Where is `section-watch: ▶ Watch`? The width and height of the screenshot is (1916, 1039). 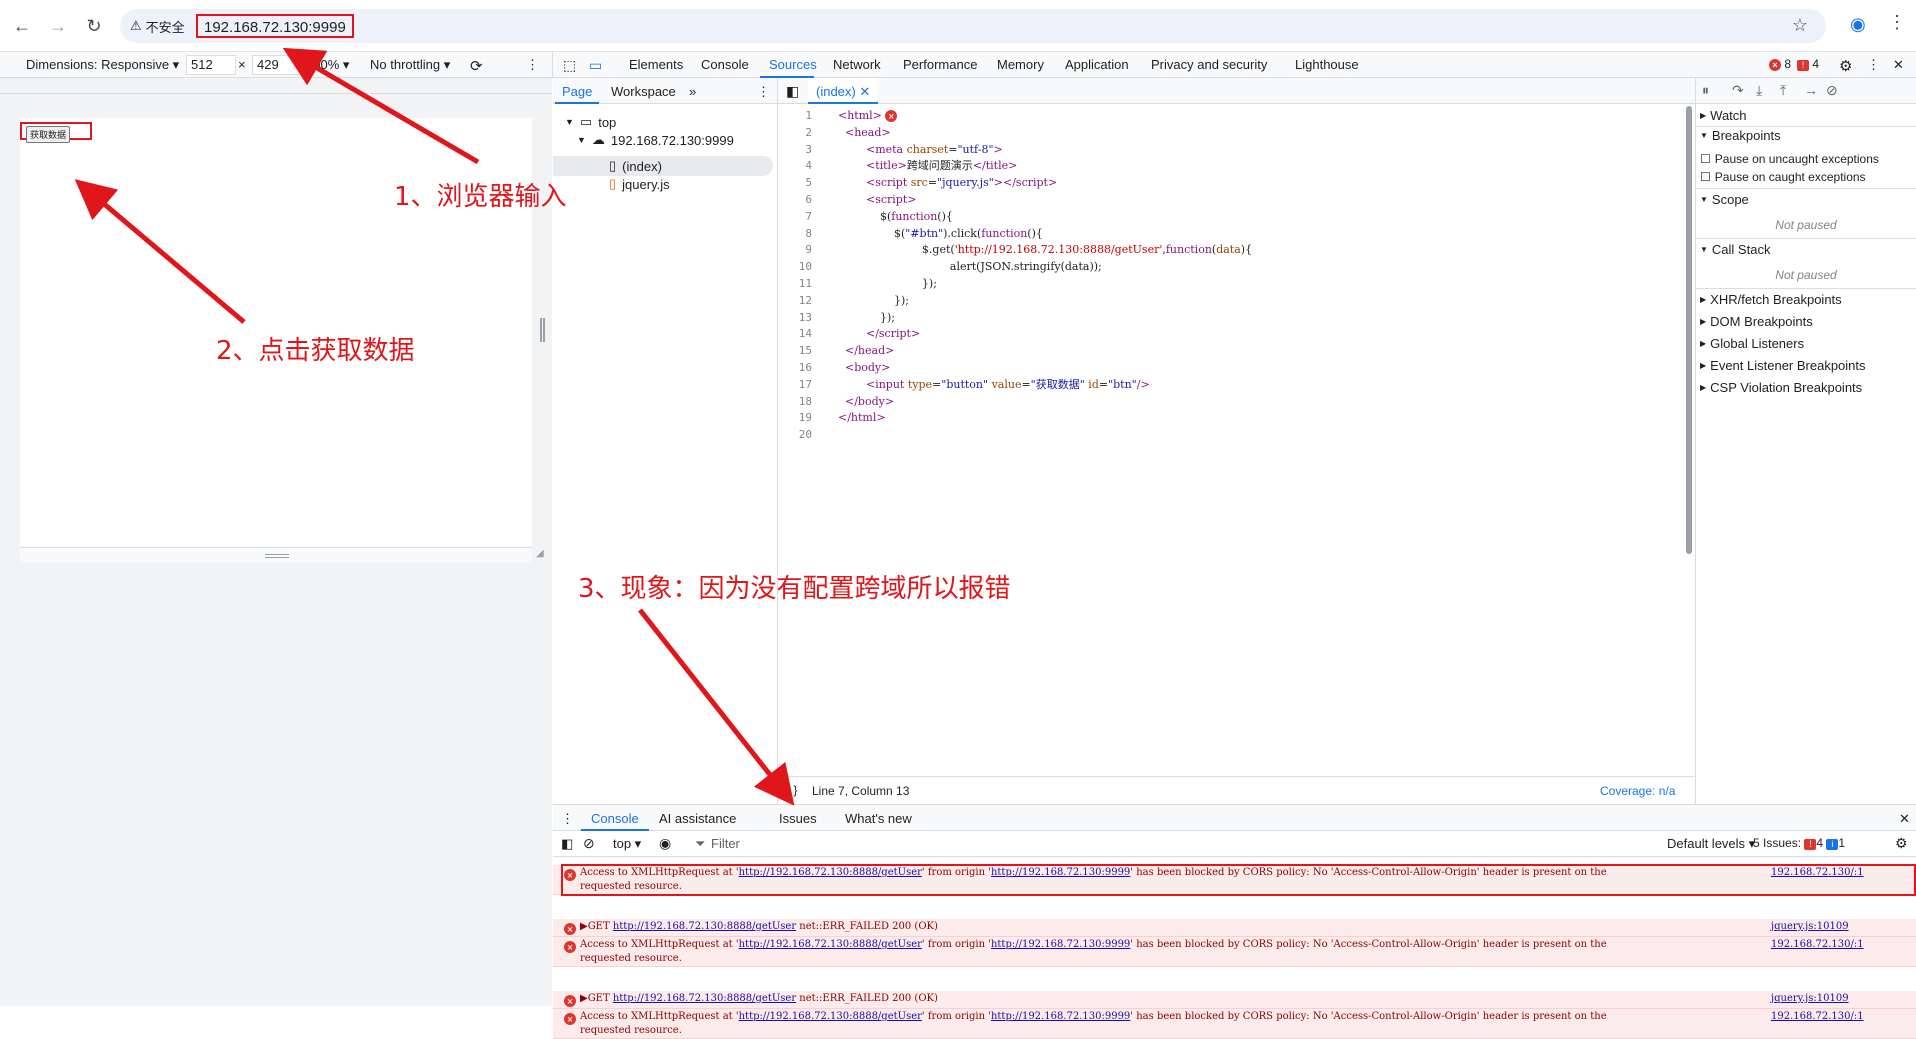
section-watch: ▶ Watch is located at coordinates (1723, 115).